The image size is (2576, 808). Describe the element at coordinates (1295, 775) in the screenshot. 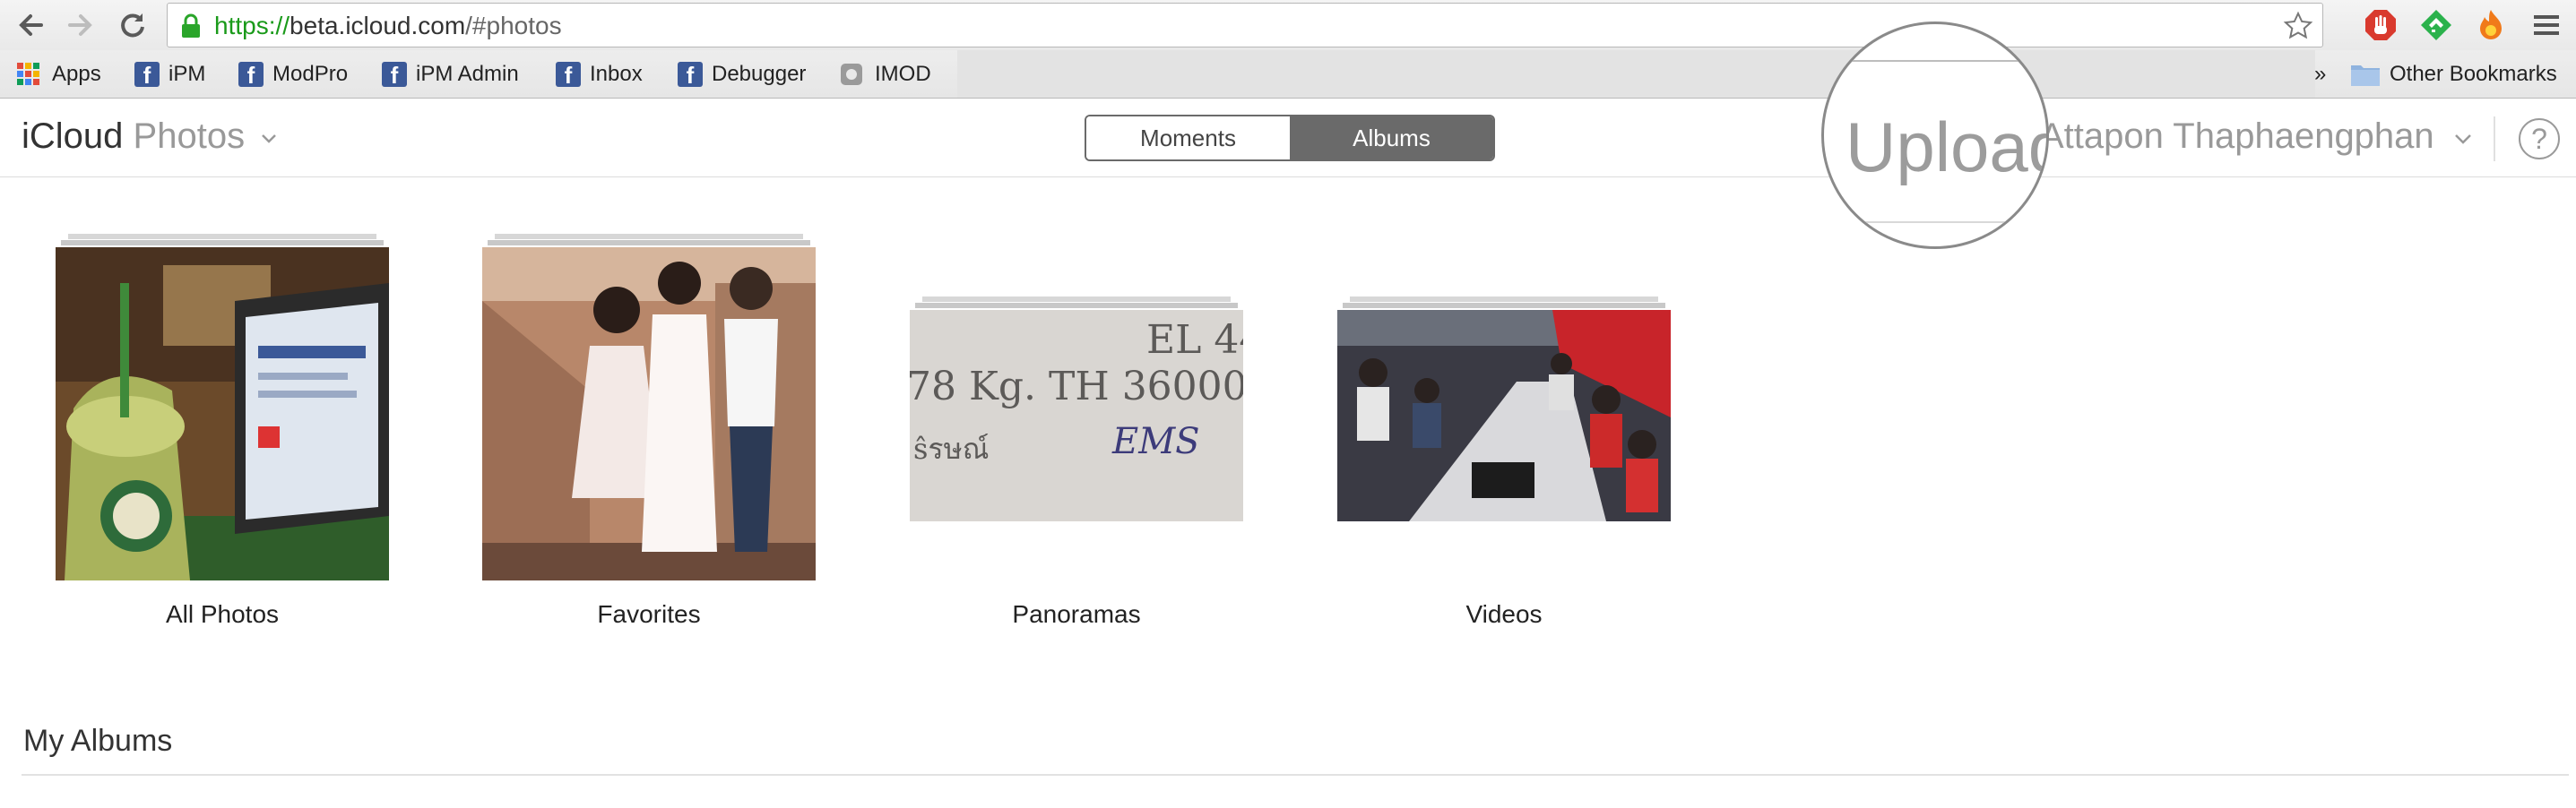

I see `section-divider` at that location.